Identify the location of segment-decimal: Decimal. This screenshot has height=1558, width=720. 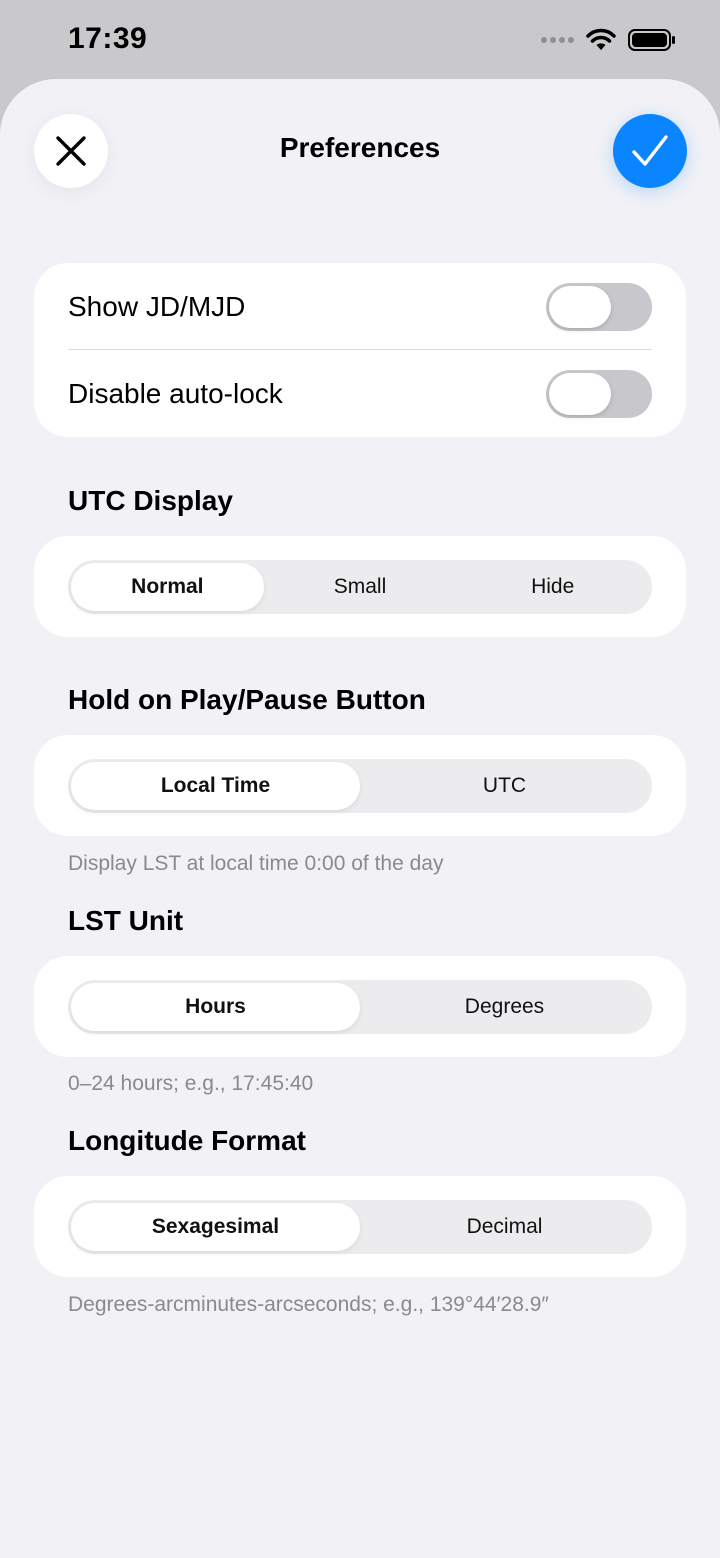
(504, 1227).